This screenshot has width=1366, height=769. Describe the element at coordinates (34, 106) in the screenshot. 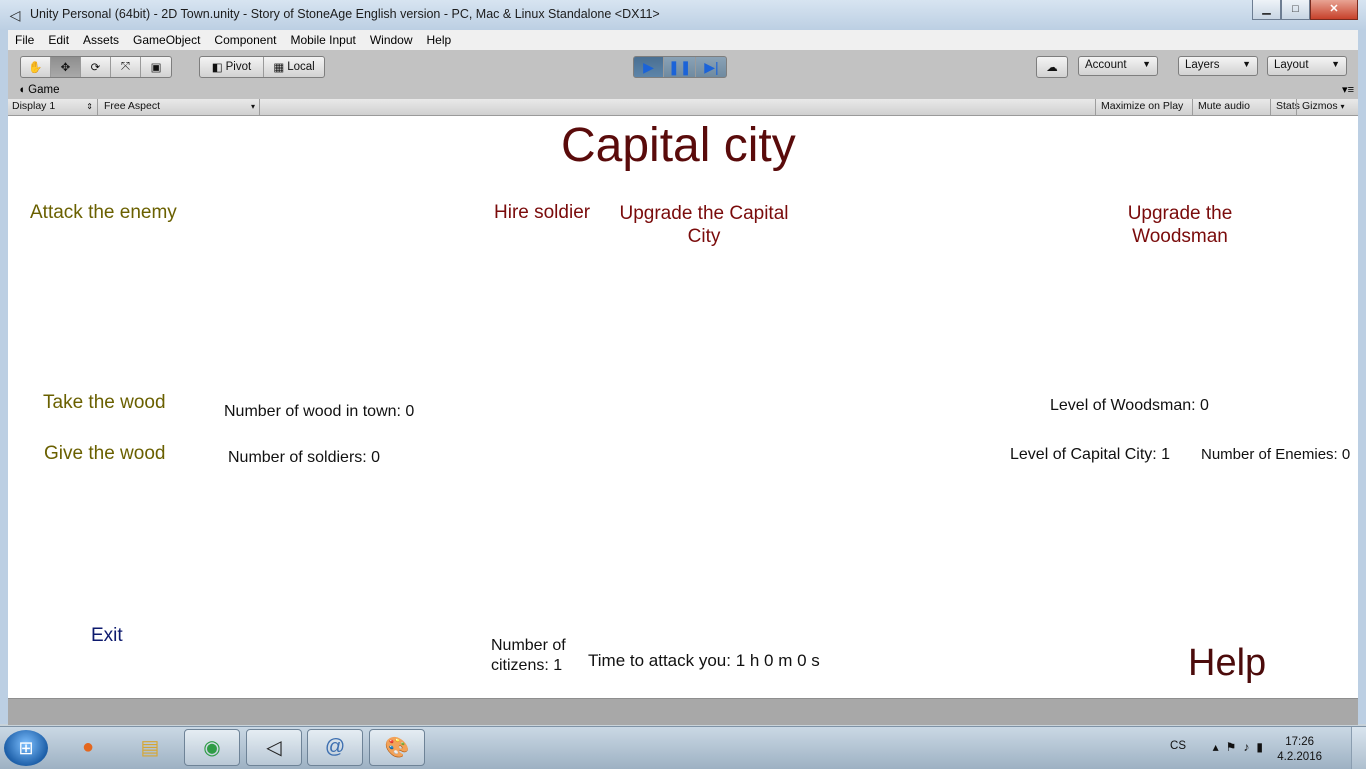

I see `display-label: Display 1` at that location.